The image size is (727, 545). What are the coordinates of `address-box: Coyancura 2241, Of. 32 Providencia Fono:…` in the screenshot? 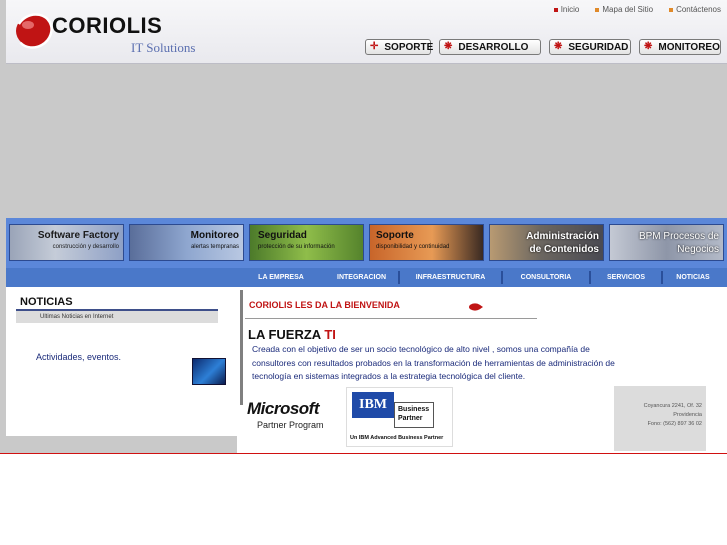 It's located at (660, 418).